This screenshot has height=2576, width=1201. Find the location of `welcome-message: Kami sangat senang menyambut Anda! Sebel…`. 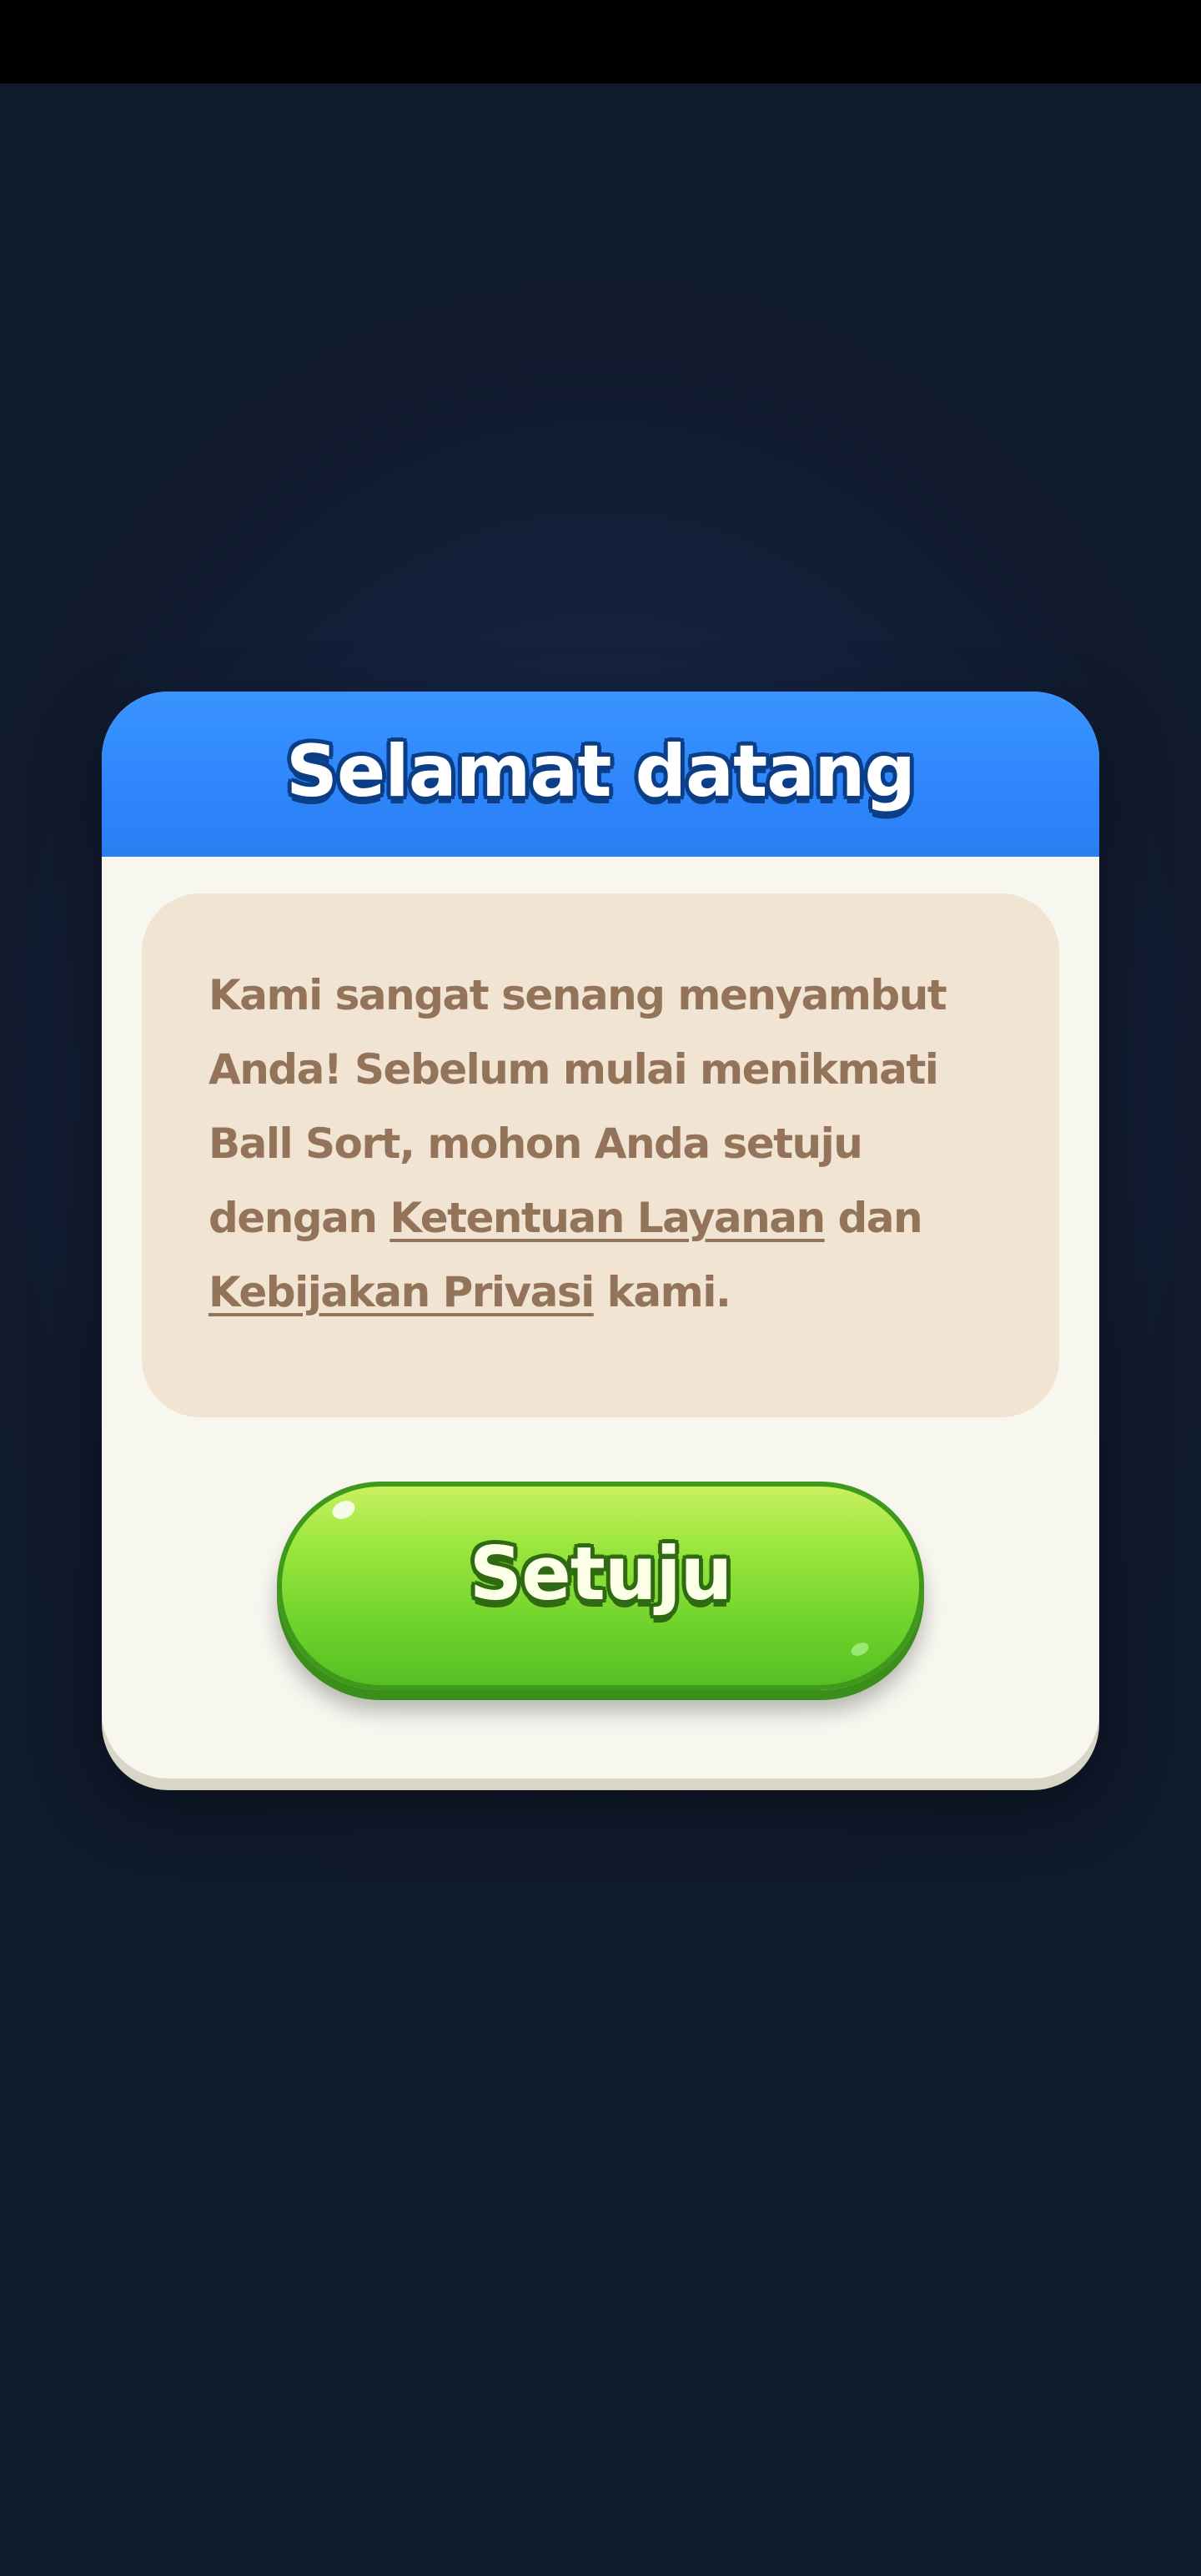

welcome-message: Kami sangat senang menyambut Anda! Sebel… is located at coordinates (609, 1144).